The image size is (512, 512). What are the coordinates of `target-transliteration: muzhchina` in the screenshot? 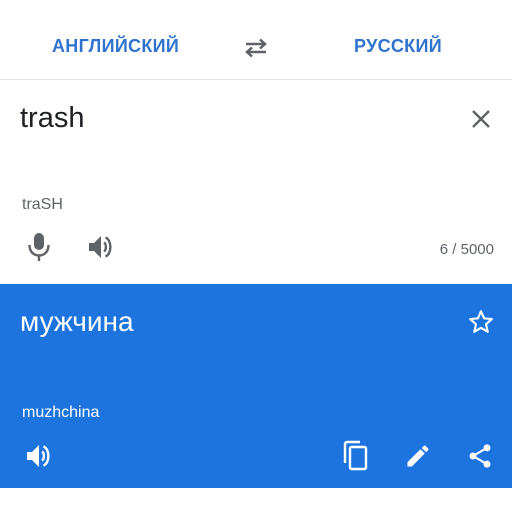 It's located at (61, 412).